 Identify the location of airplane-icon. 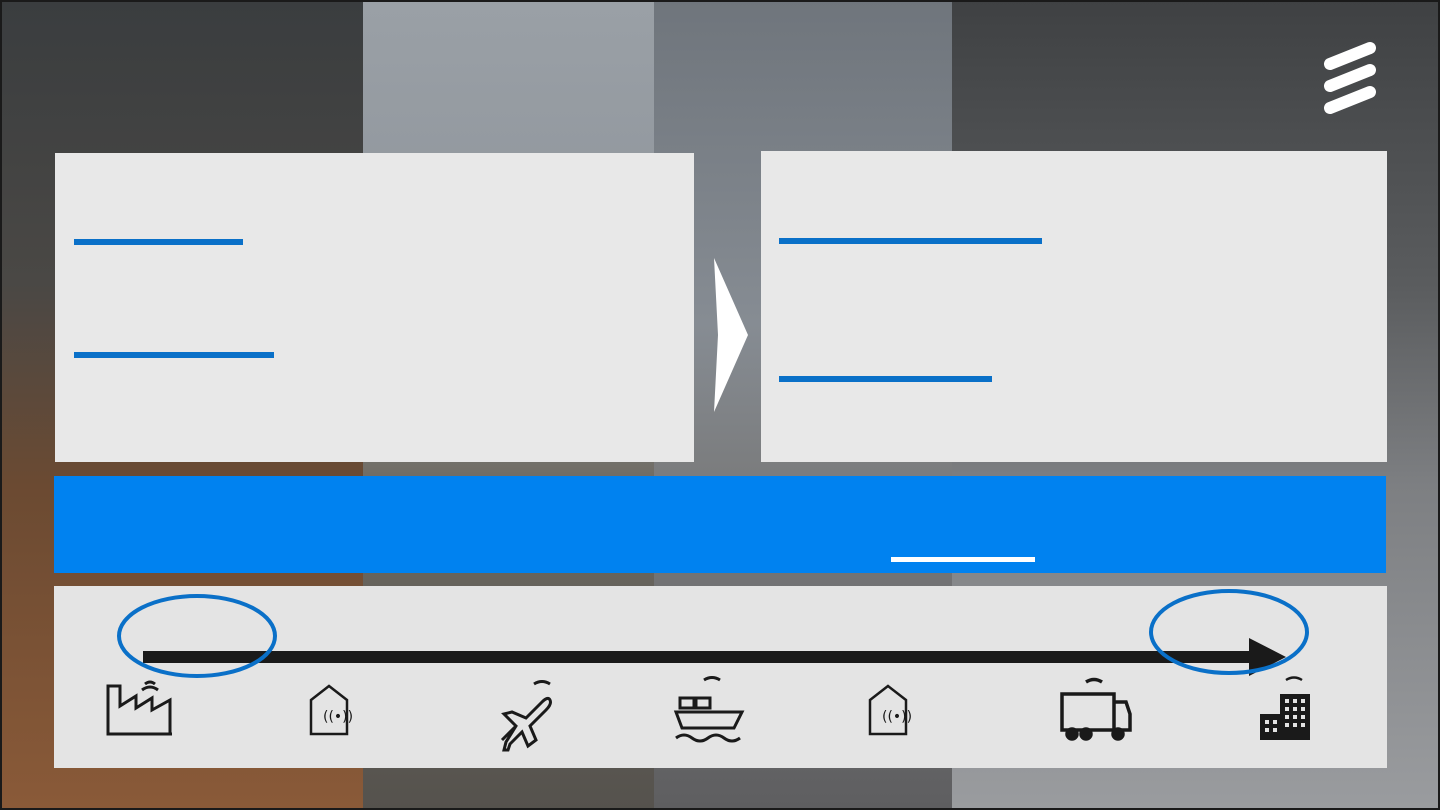
(526, 716).